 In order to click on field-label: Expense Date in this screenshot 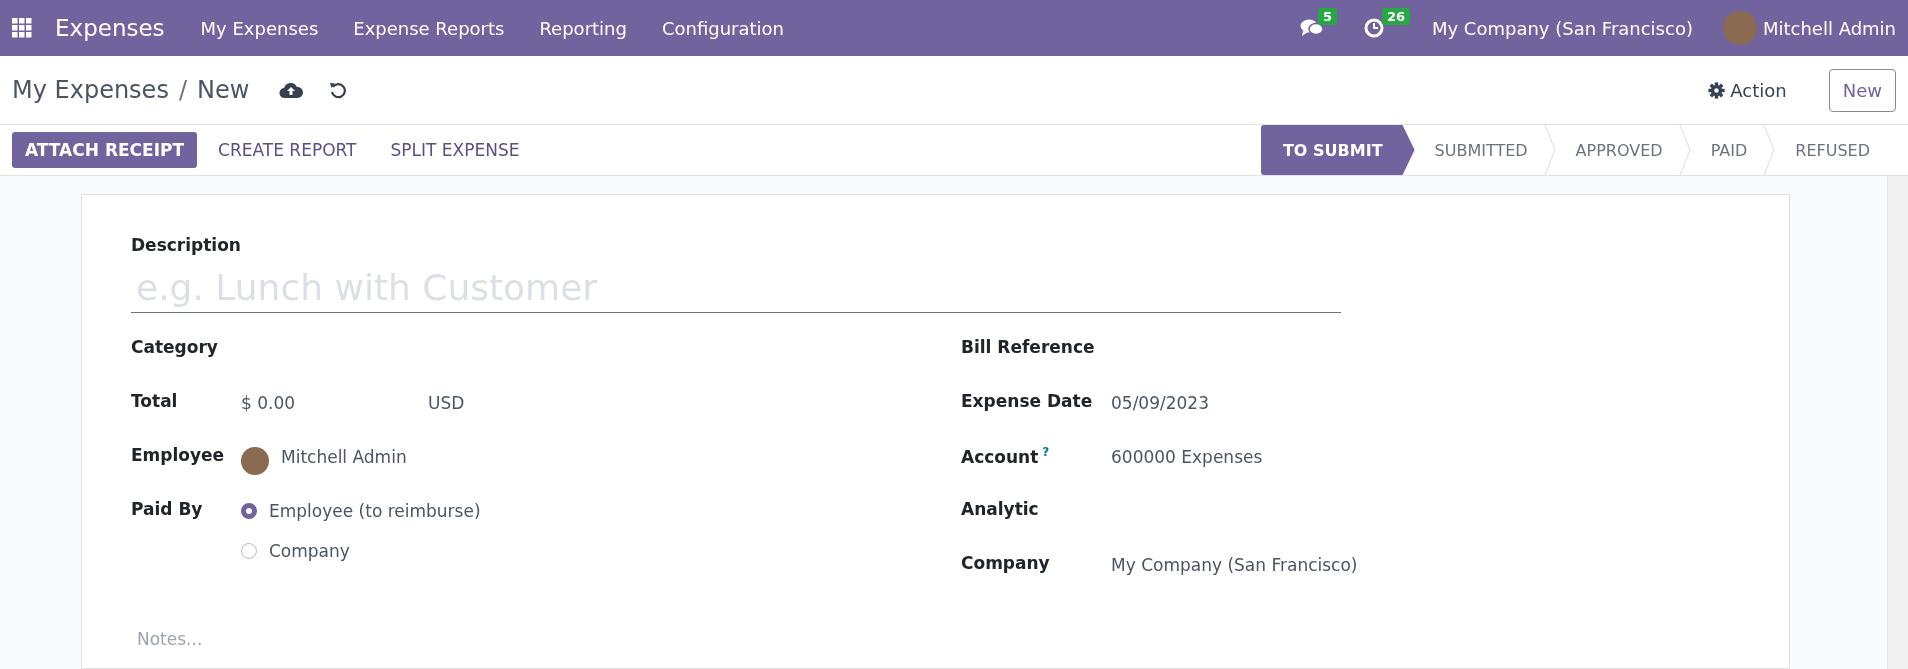, I will do `click(1027, 401)`.